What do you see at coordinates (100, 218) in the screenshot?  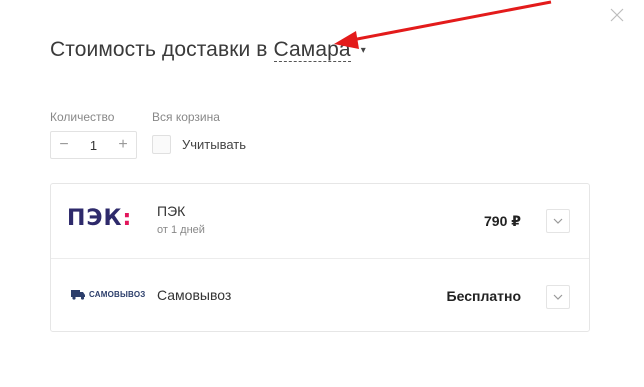 I see `pek-logo: ПЭК:` at bounding box center [100, 218].